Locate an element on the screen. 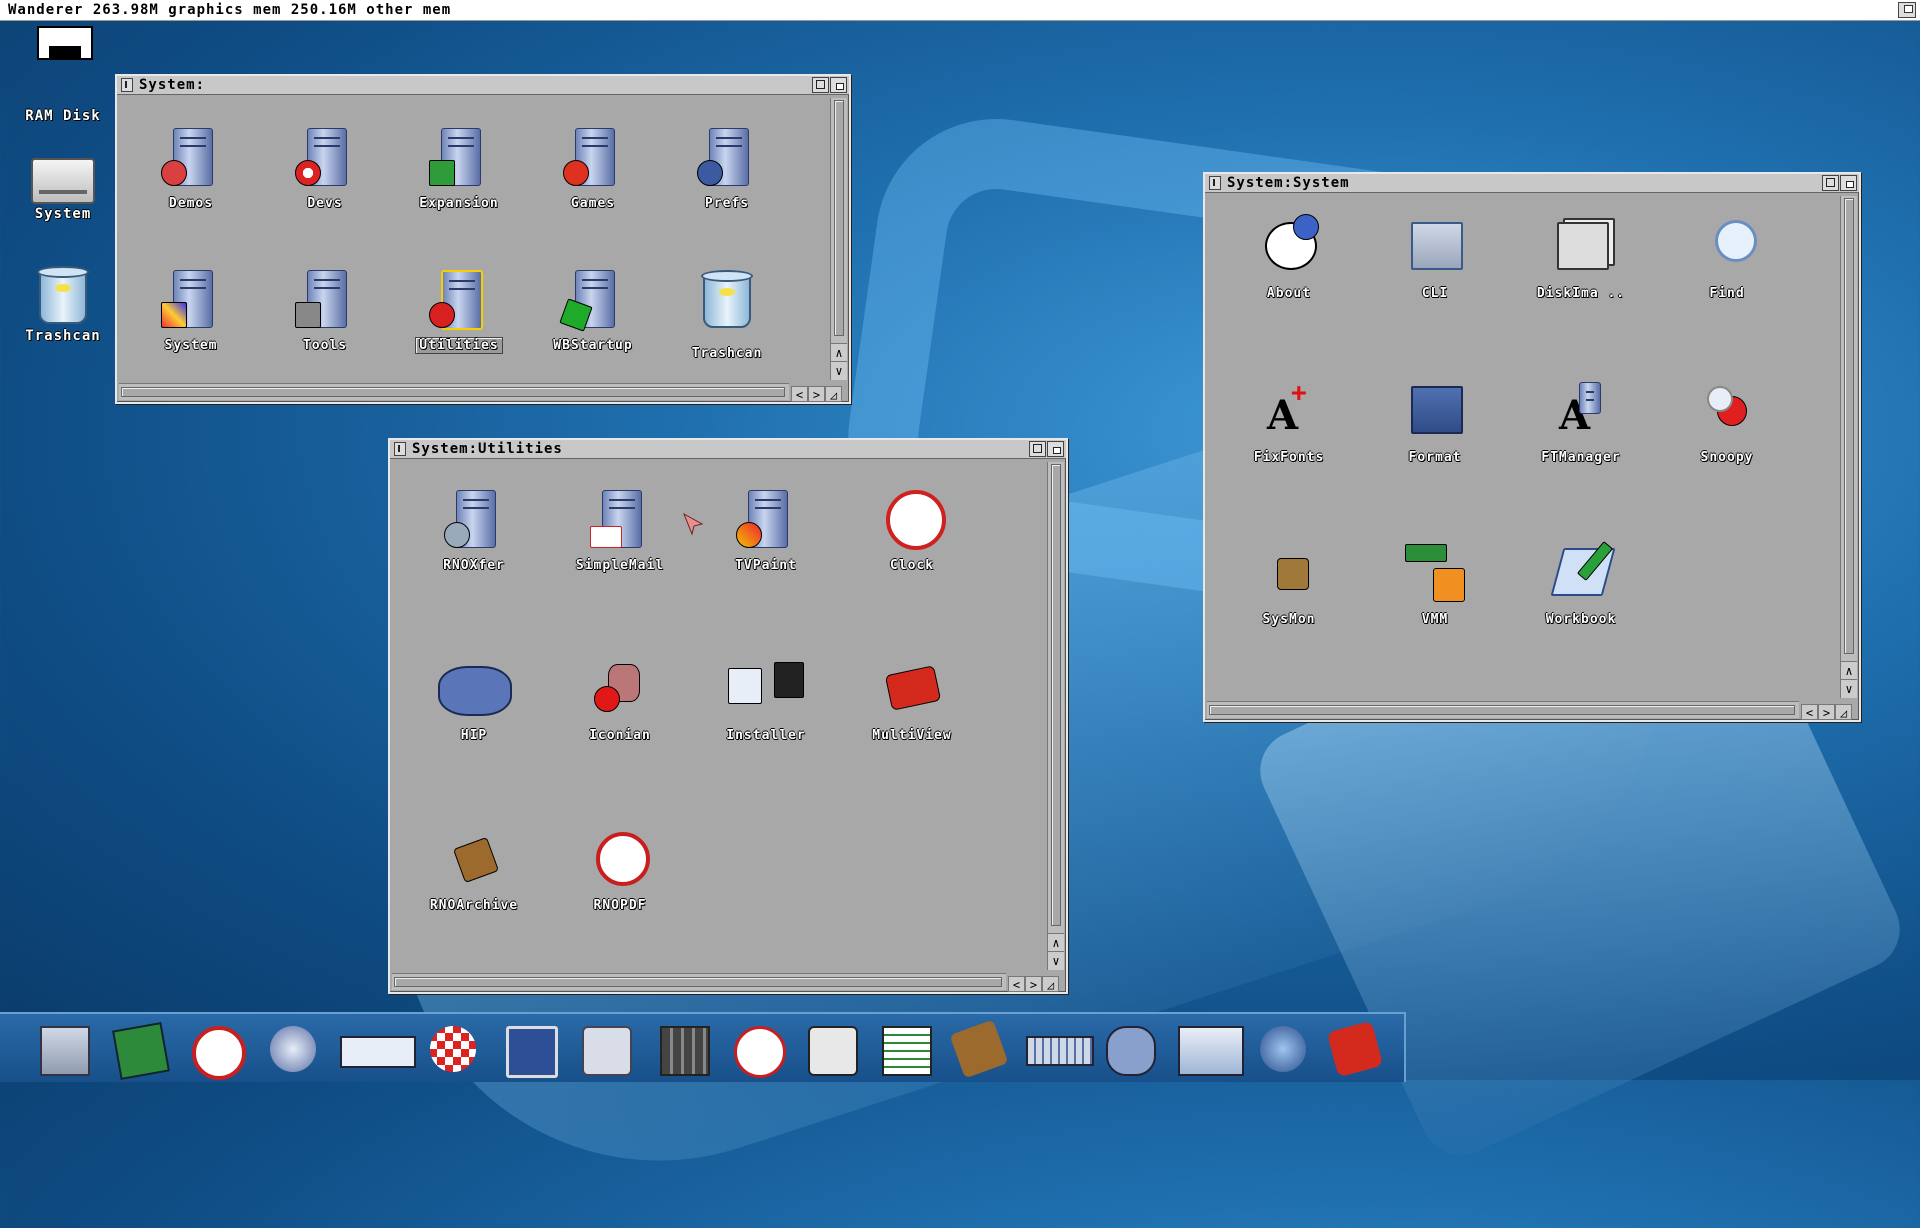  desktop-icon-ram-disk: RAM Disk is located at coordinates (63, 116).